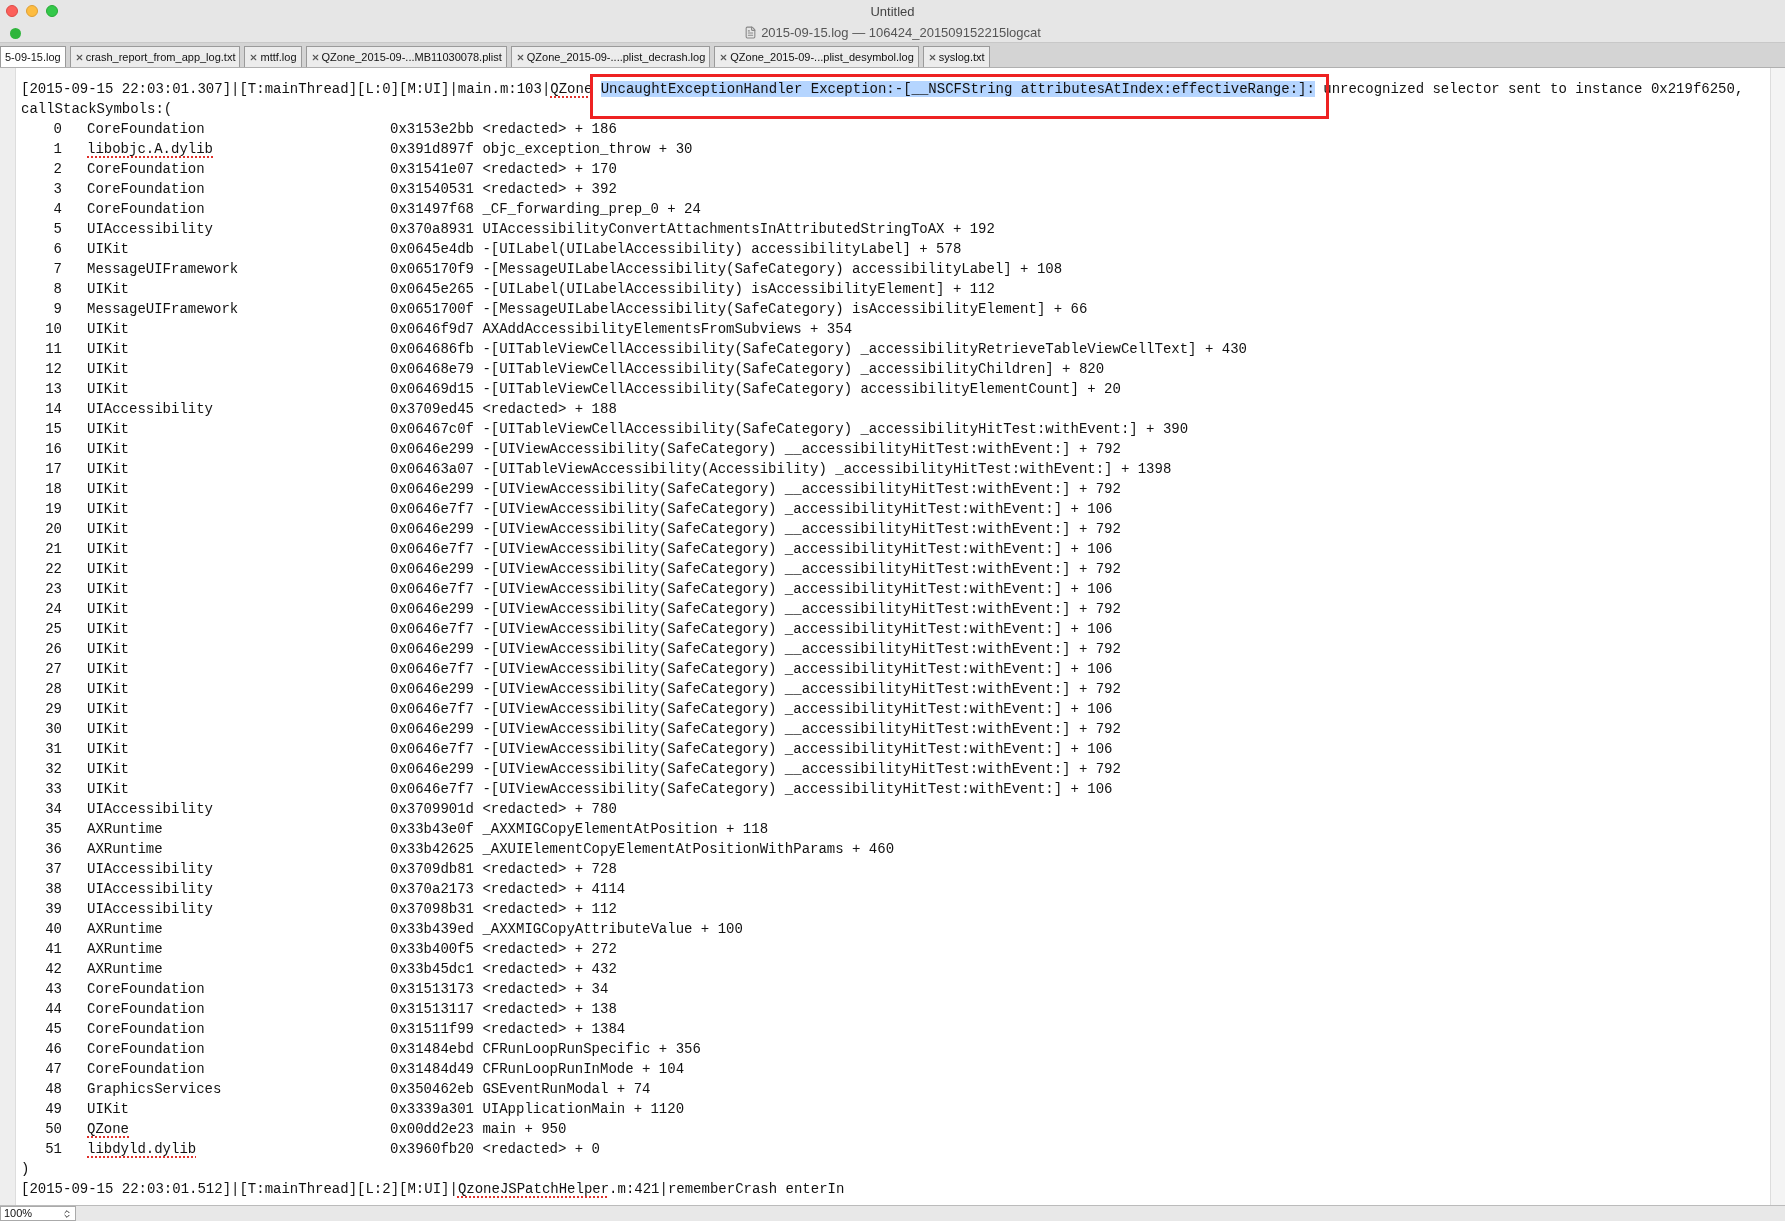 Image resolution: width=1785 pixels, height=1221 pixels. Describe the element at coordinates (53, 529) in the screenshot. I see `frame-index: 20` at that location.